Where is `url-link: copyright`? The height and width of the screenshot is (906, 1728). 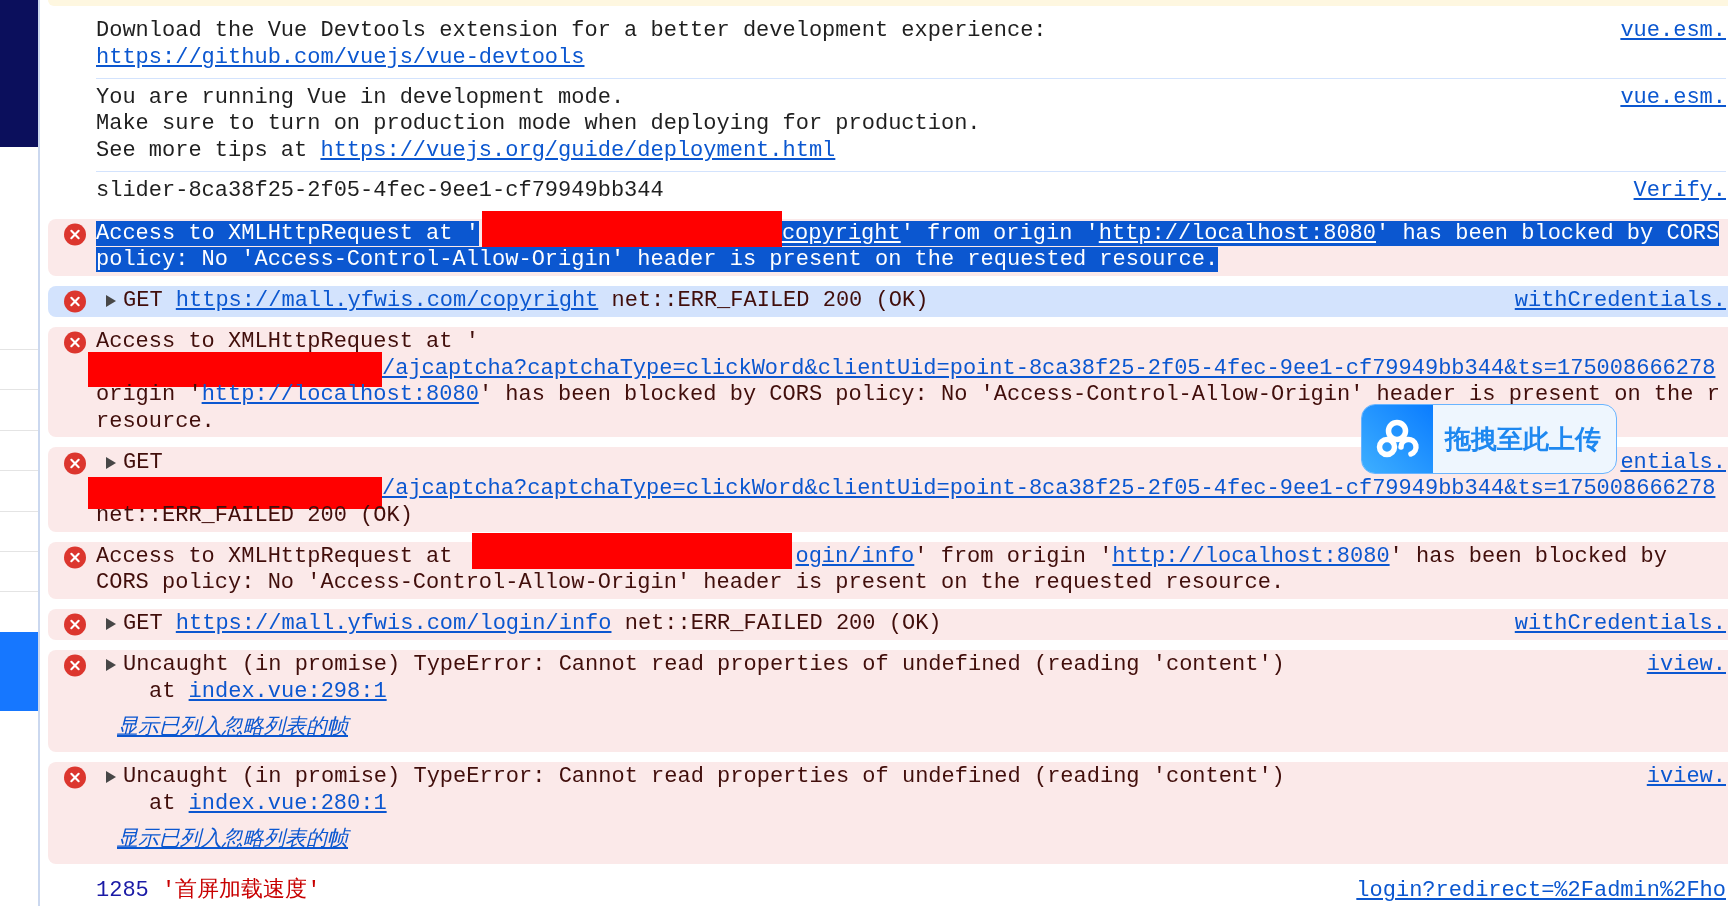
url-link: copyright is located at coordinates (841, 233).